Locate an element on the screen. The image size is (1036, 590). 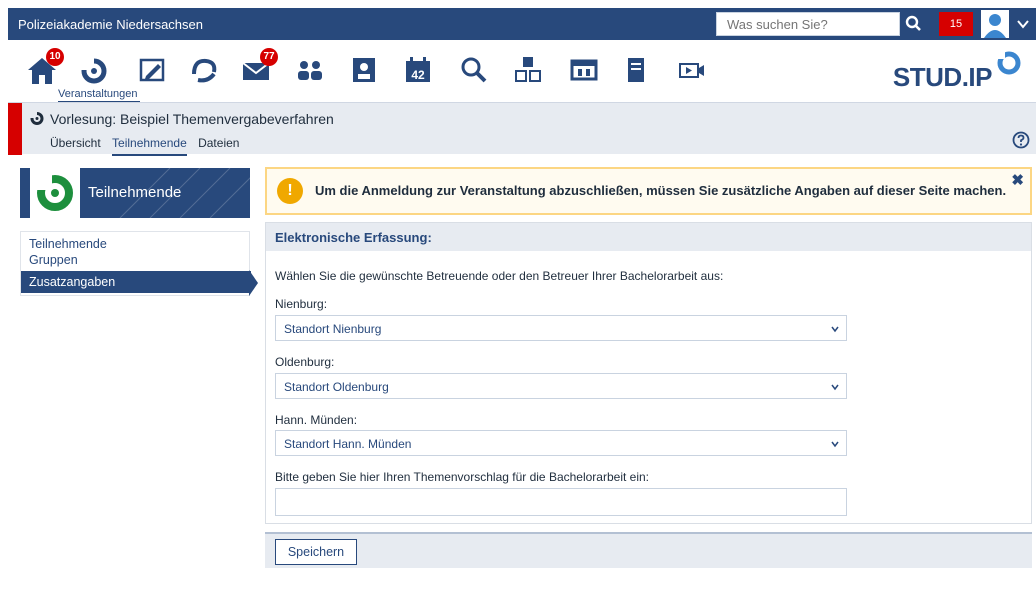
tools-icon is located at coordinates (528, 69).